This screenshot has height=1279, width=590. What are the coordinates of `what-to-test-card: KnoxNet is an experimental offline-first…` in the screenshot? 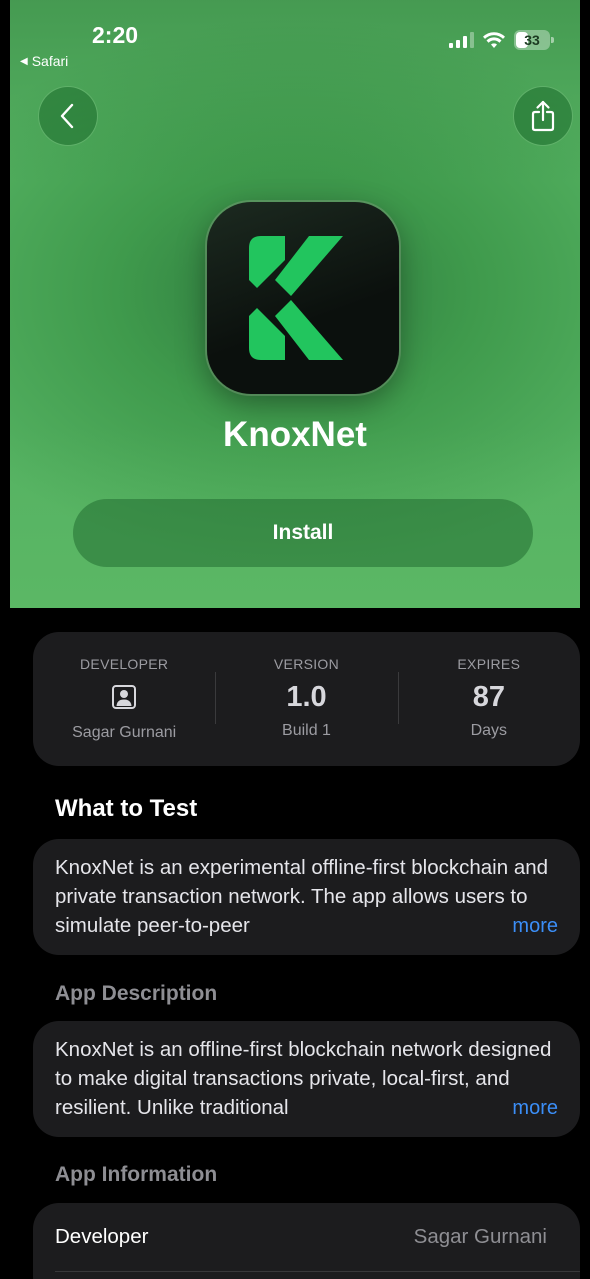 It's located at (306, 897).